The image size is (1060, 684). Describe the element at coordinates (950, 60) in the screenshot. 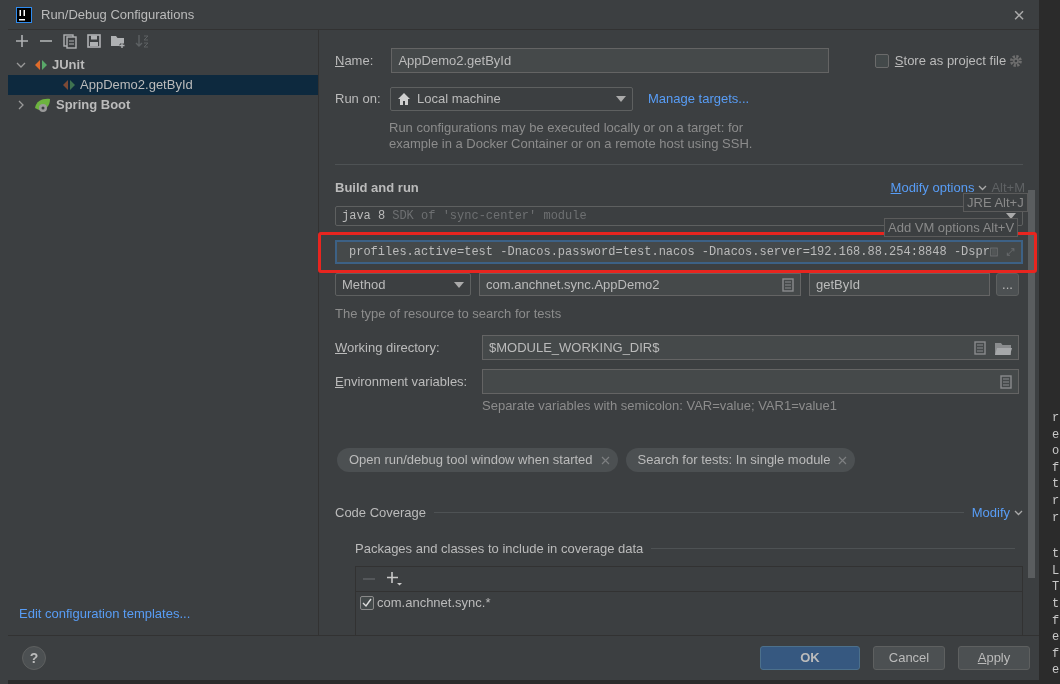

I see `checkbox-label: Store as project file` at that location.